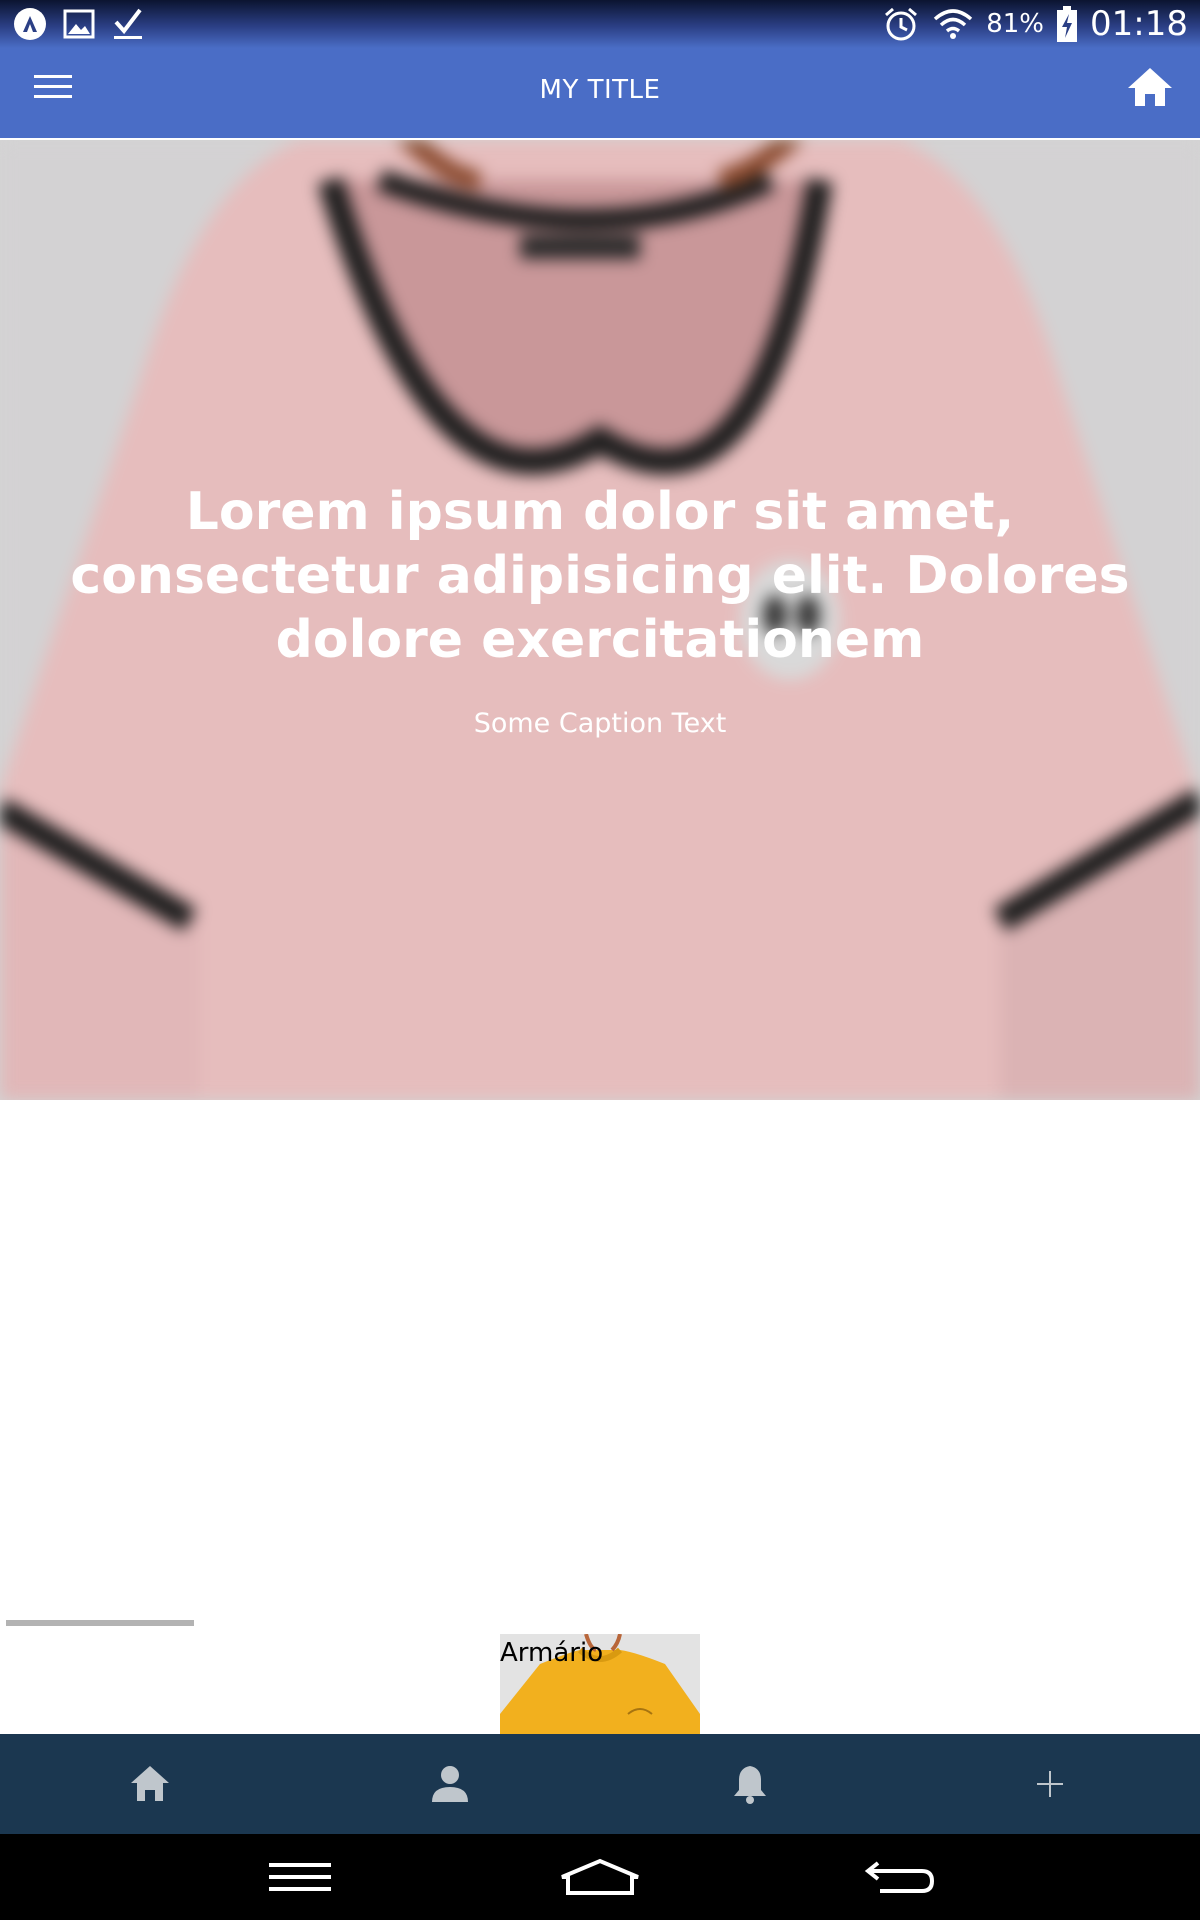  What do you see at coordinates (1139, 24) in the screenshot?
I see `clock: 01:18` at bounding box center [1139, 24].